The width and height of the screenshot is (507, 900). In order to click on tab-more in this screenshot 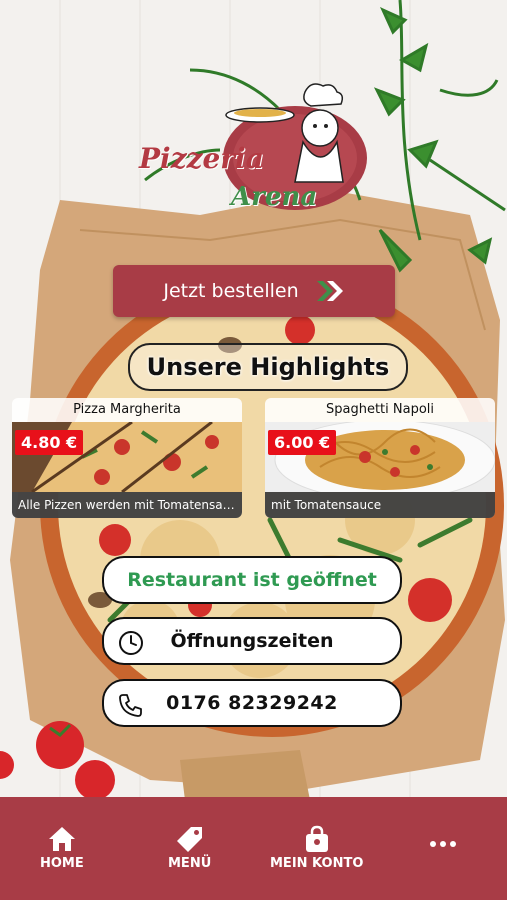, I will do `click(443, 845)`.